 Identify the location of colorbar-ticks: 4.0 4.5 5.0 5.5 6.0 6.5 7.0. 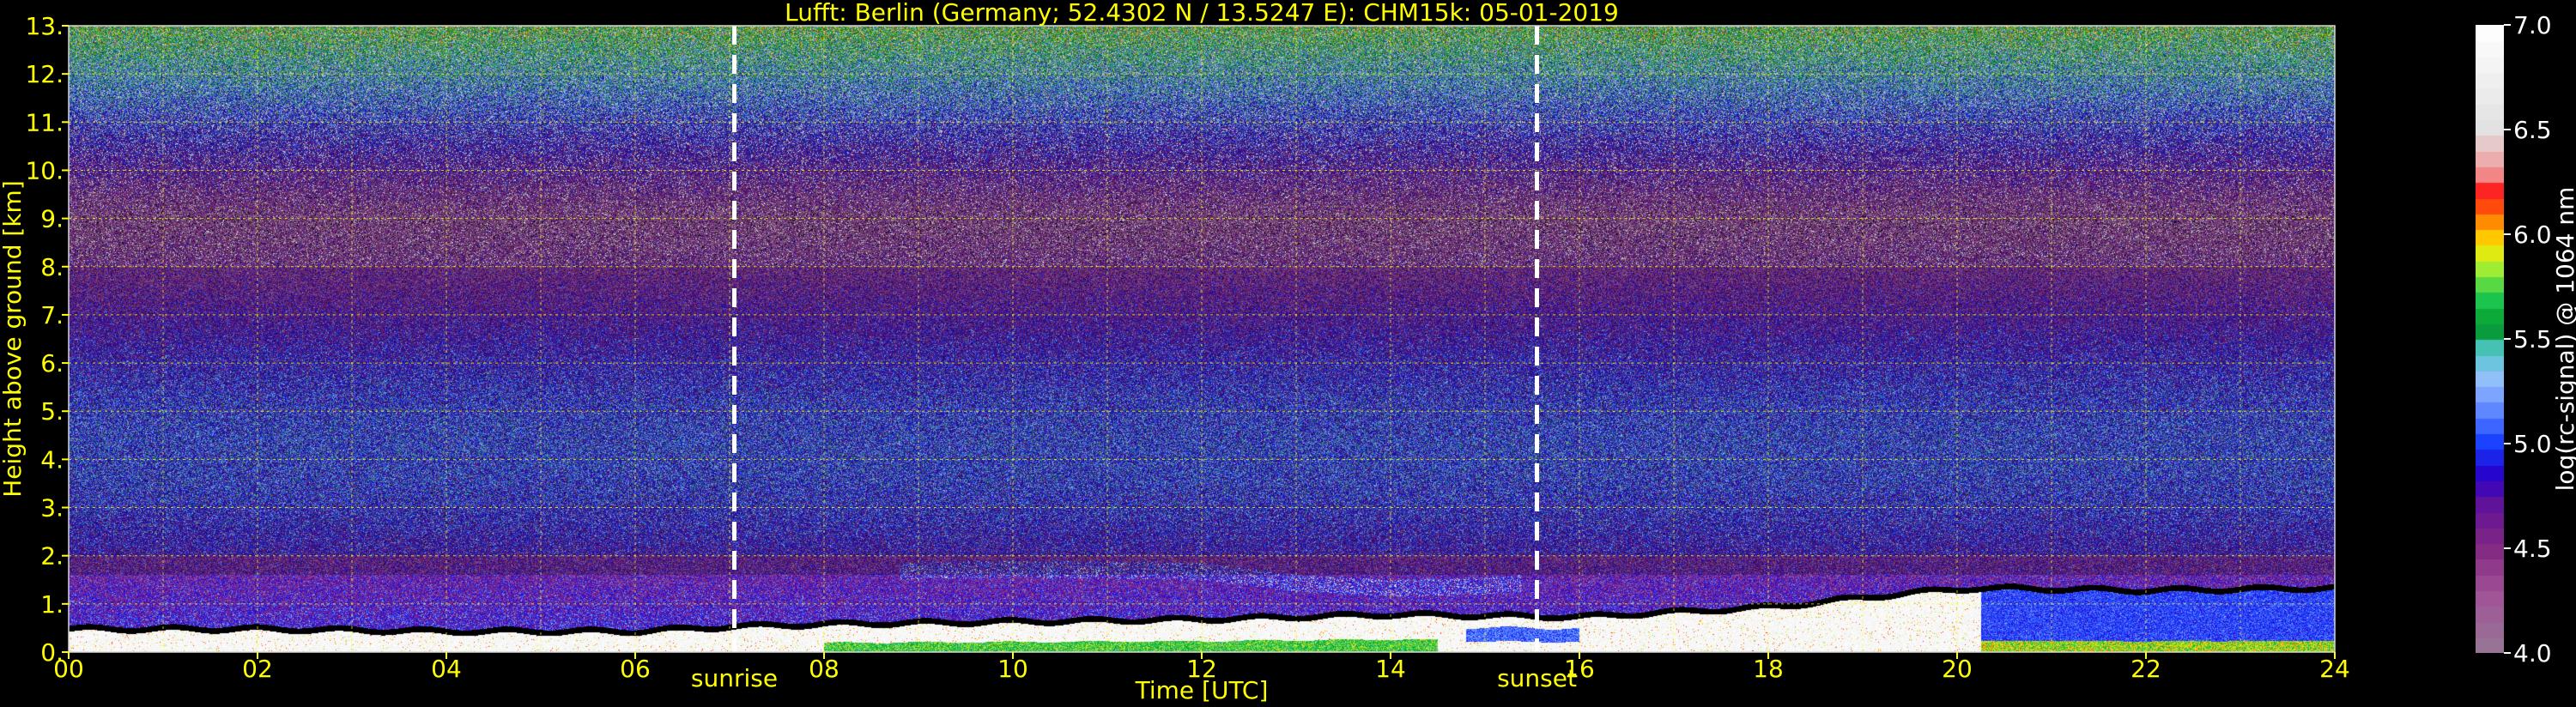
(2528, 339).